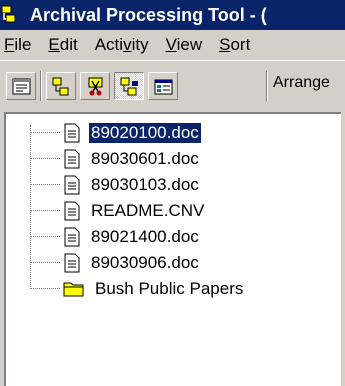 Image resolution: width=345 pixels, height=386 pixels. What do you see at coordinates (169, 288) in the screenshot?
I see `tree-item-label: Bush Public Papers` at bounding box center [169, 288].